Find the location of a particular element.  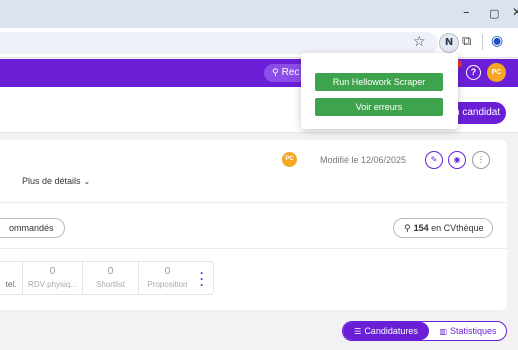

toolbar-divider is located at coordinates (482, 42).